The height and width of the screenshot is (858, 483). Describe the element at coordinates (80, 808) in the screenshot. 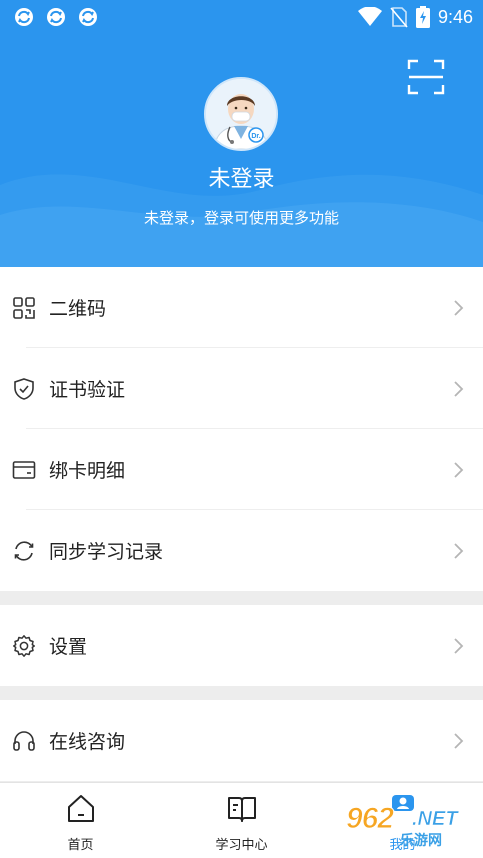

I see `home-icon` at that location.